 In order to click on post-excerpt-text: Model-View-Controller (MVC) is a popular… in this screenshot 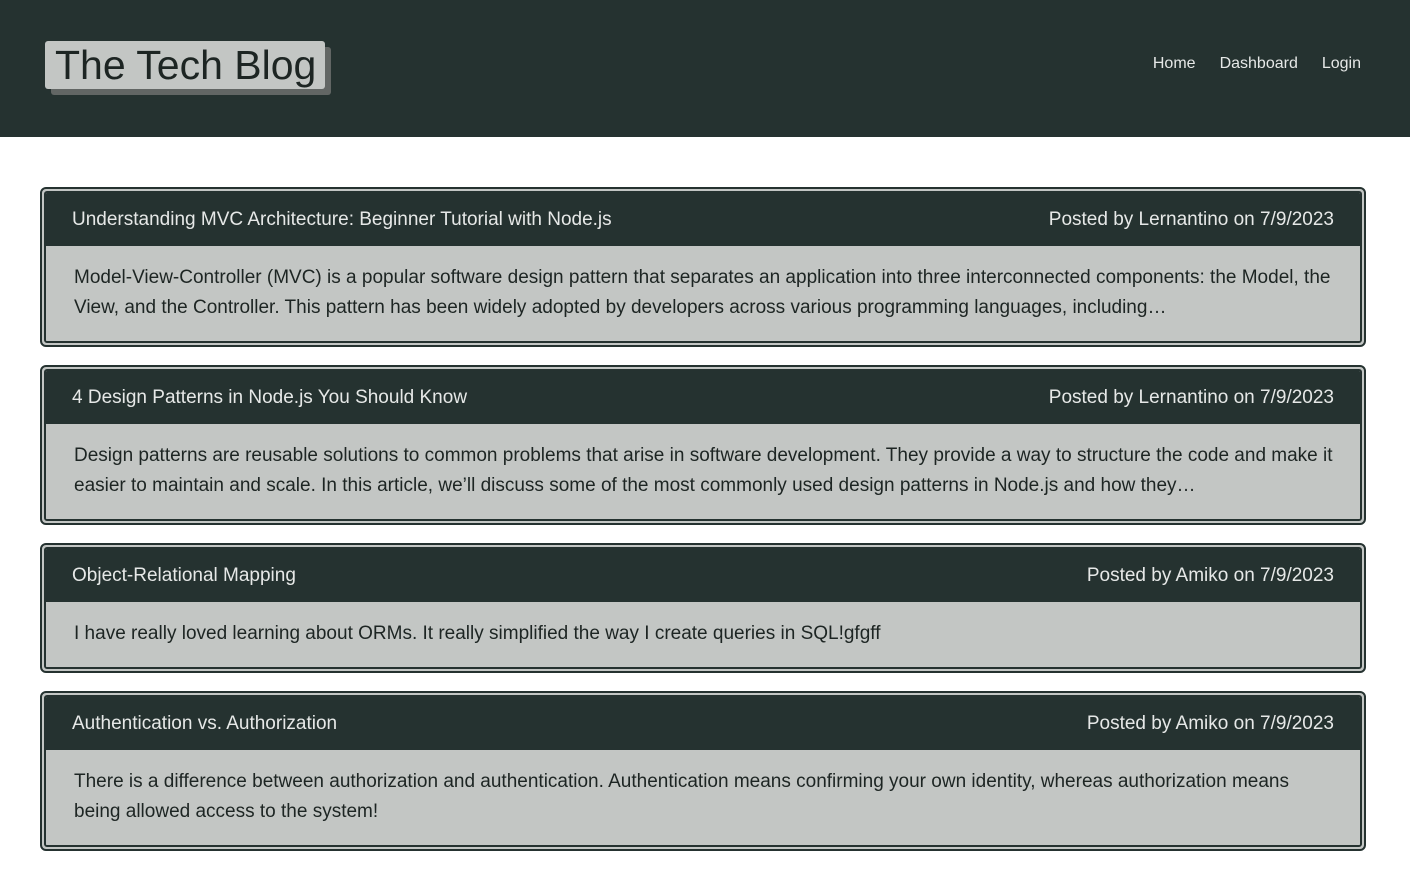, I will do `click(702, 292)`.